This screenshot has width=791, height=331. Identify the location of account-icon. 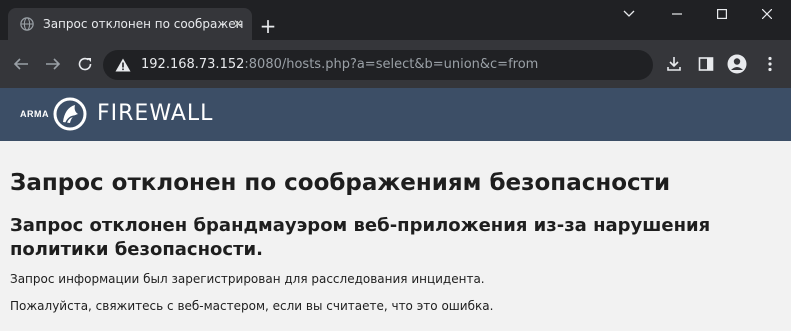
(737, 64).